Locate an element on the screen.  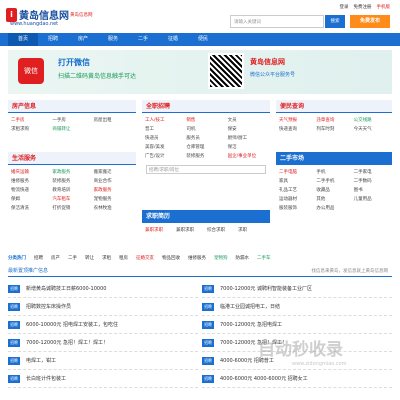
list-item-title: 7000-12000元 诚聘利智能装备工业厂区 is located at coordinates (266, 288).